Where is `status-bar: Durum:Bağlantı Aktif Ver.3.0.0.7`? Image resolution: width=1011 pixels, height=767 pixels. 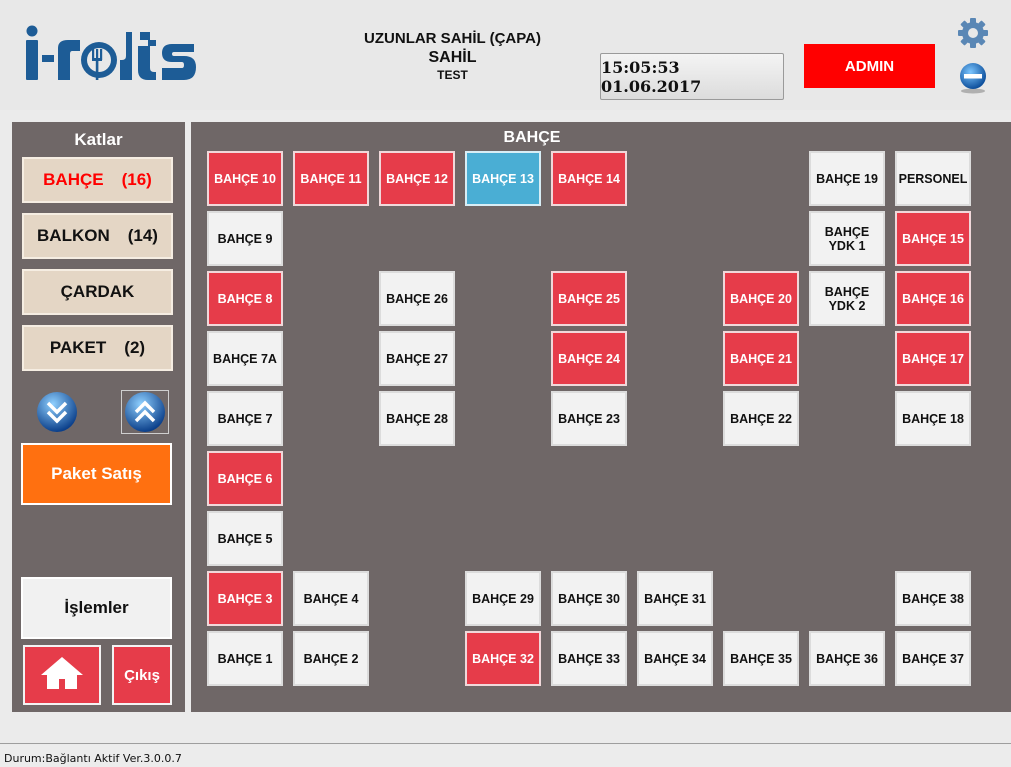 status-bar: Durum:Bağlantı Aktif Ver.3.0.0.7 is located at coordinates (505, 756).